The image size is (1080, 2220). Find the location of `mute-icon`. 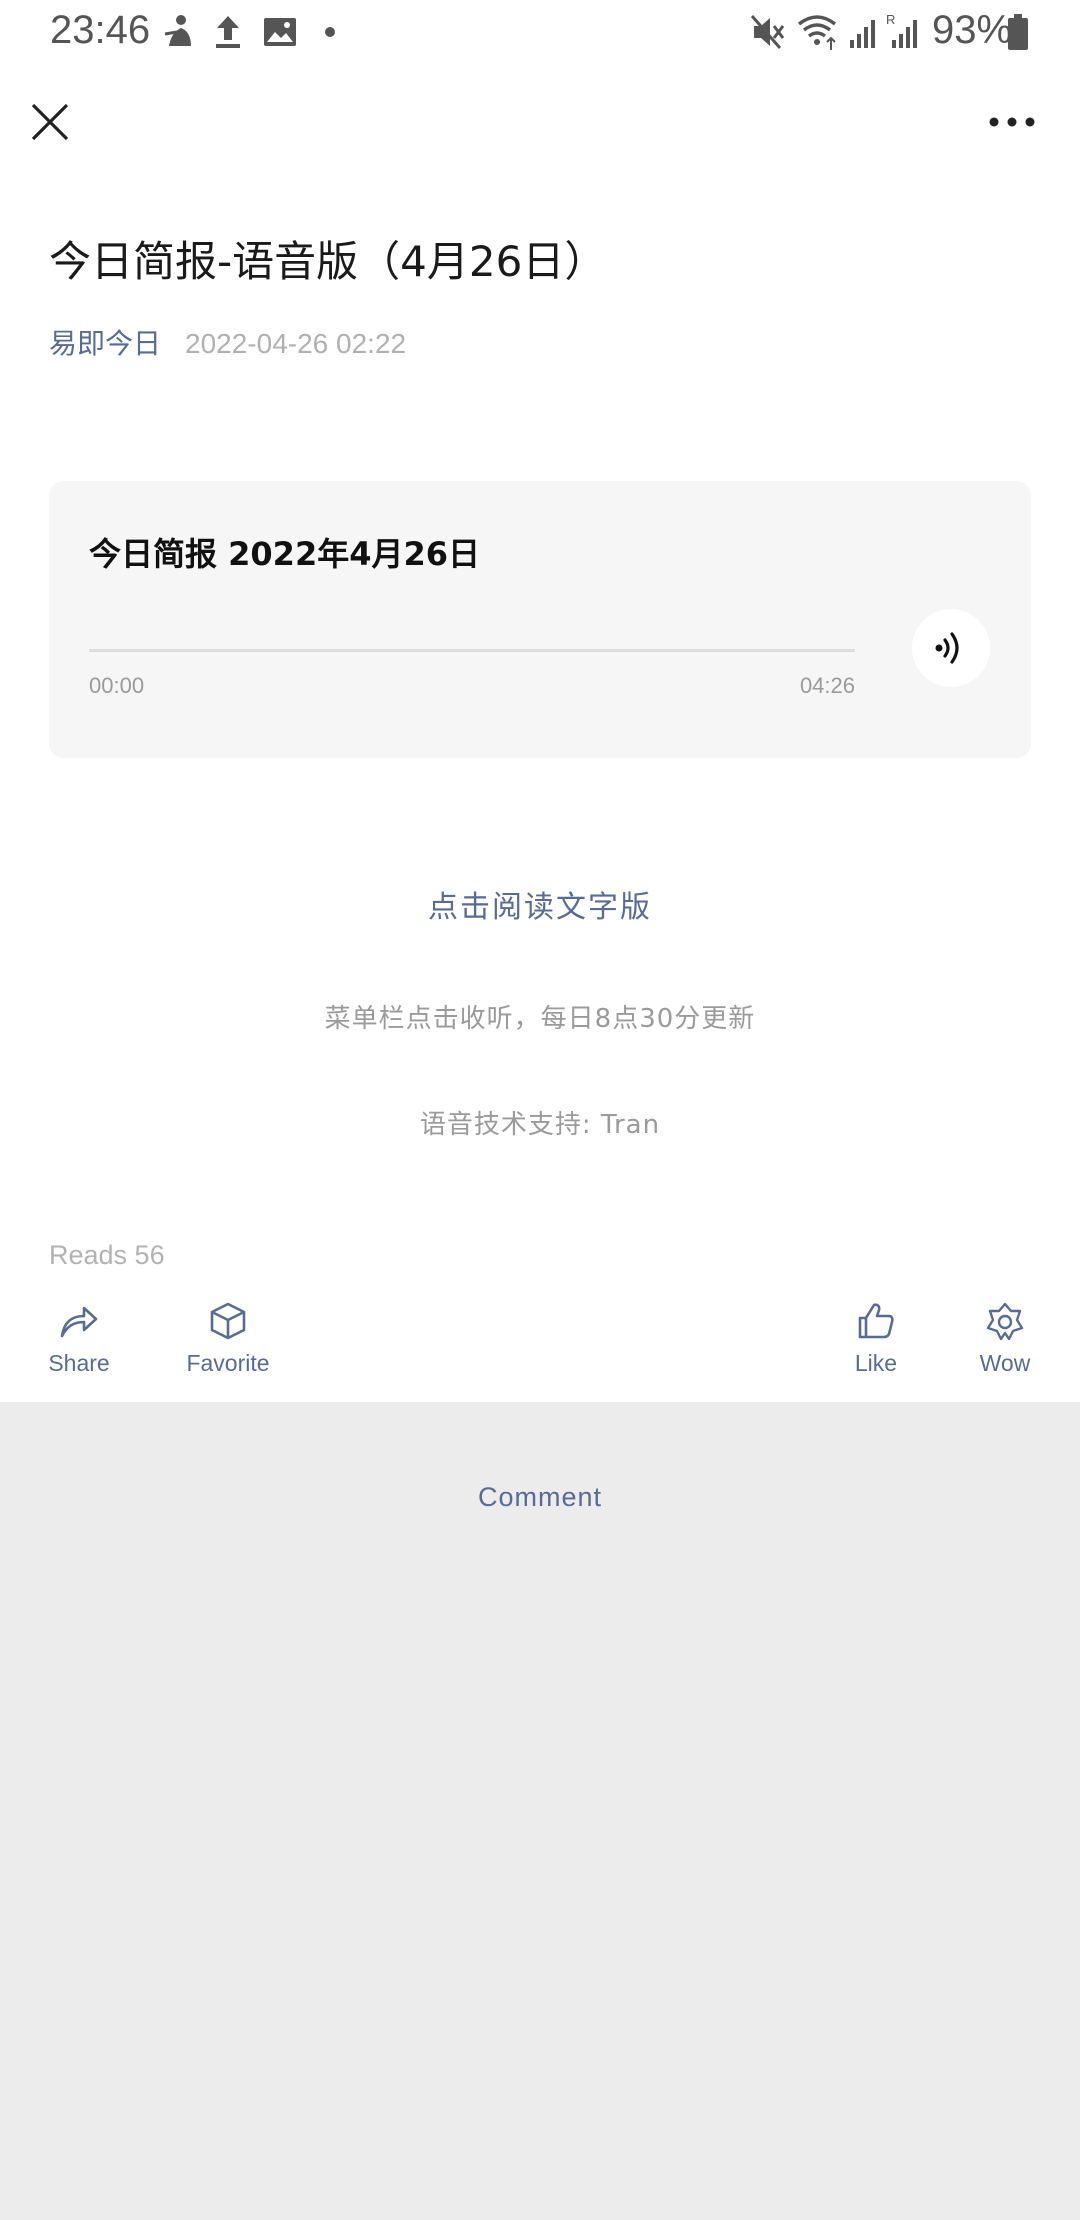

mute-icon is located at coordinates (767, 32).